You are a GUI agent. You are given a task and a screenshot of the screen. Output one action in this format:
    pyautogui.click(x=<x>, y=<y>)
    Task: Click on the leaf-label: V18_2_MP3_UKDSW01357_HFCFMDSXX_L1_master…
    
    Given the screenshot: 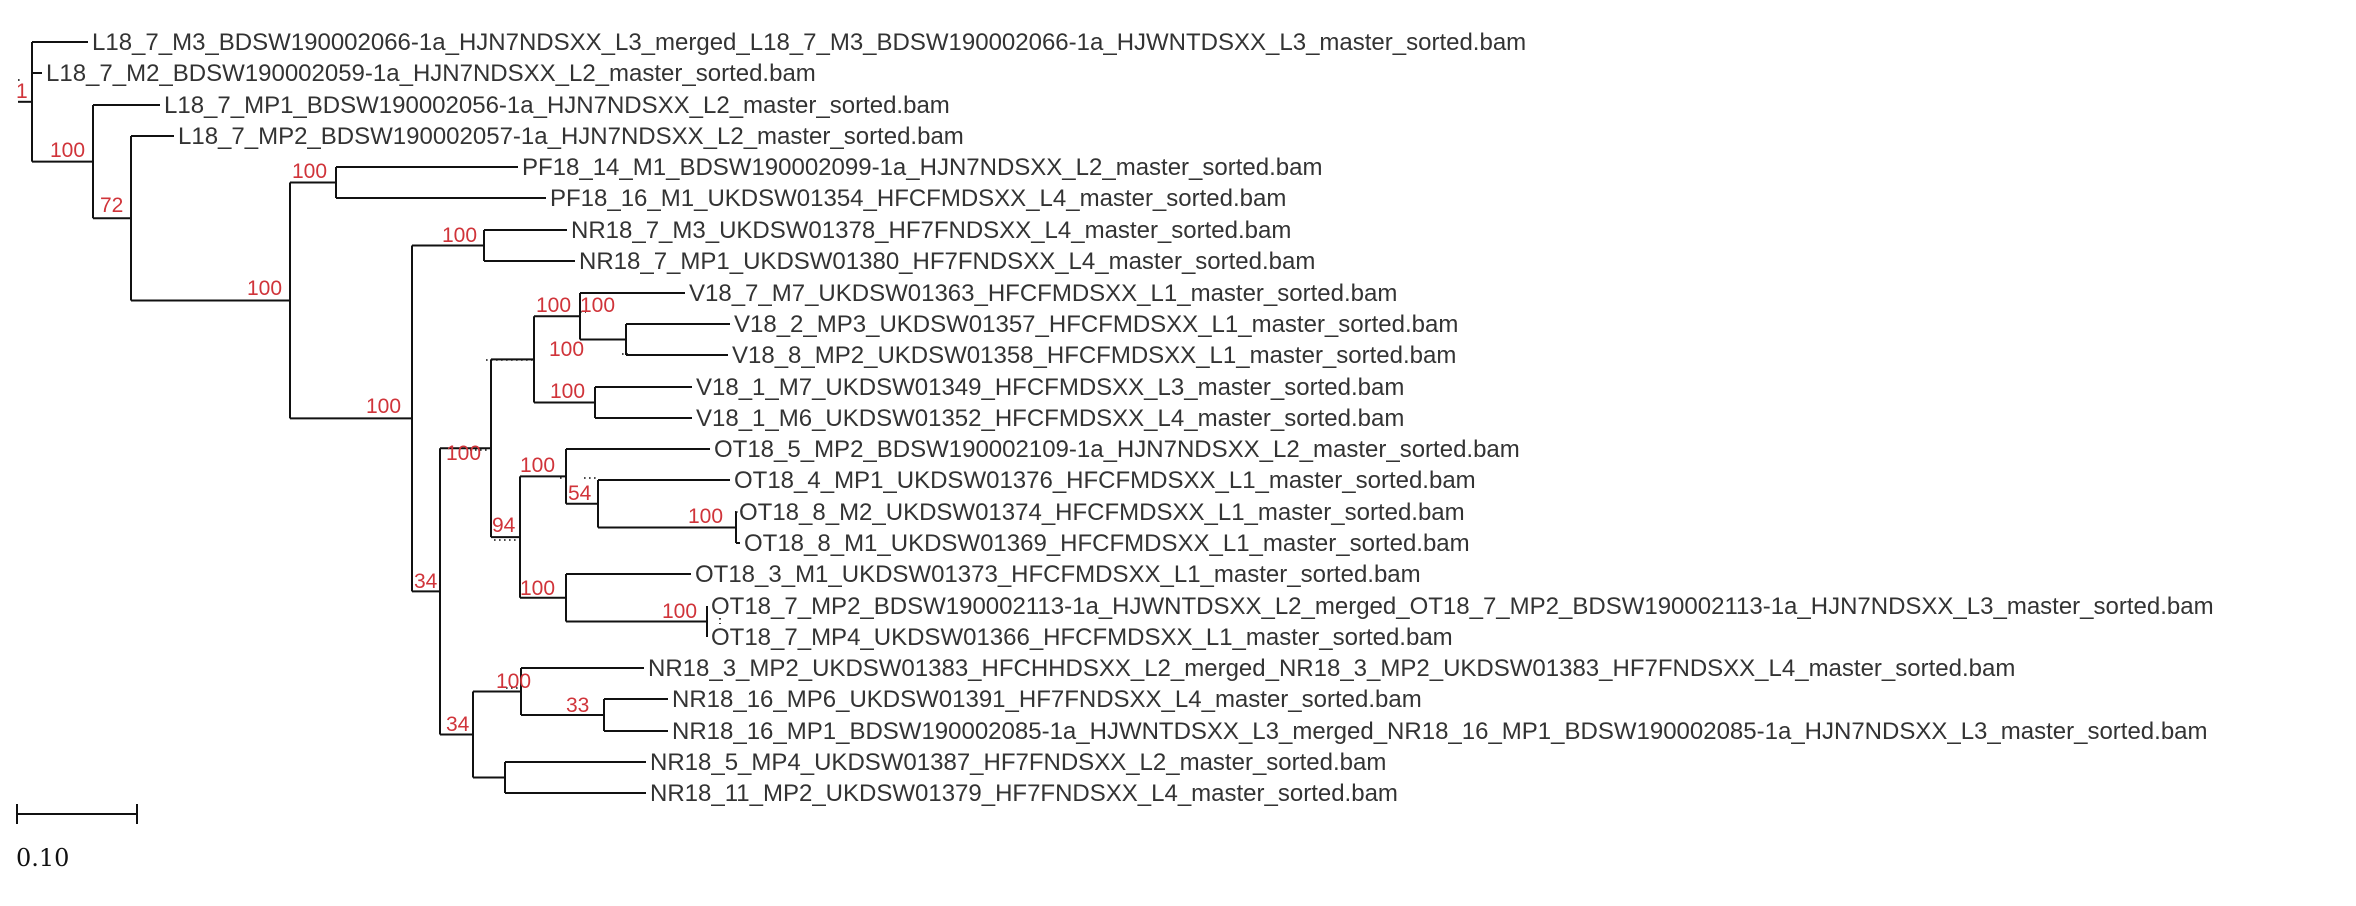 What is the action you would take?
    pyautogui.click(x=1096, y=324)
    